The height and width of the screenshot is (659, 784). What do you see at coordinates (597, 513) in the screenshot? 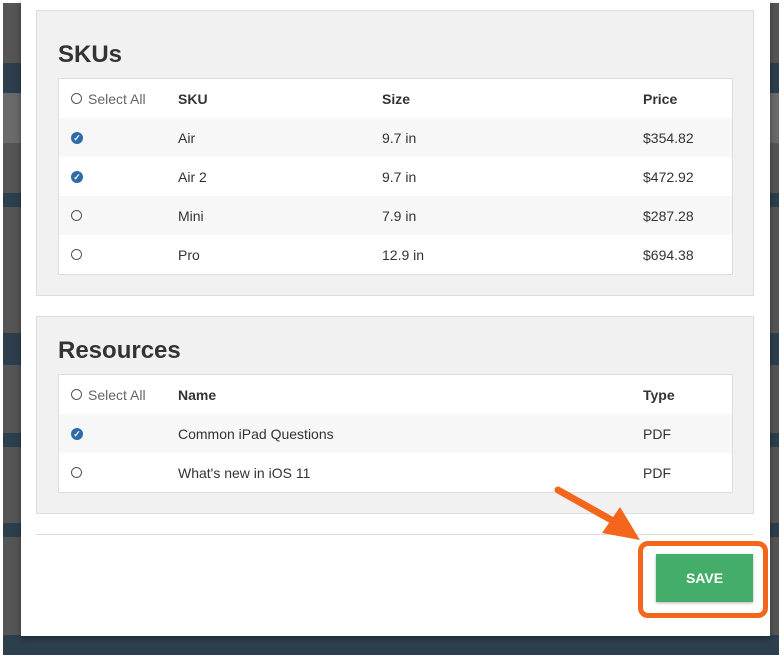
I see `annotation-arrow-icon` at bounding box center [597, 513].